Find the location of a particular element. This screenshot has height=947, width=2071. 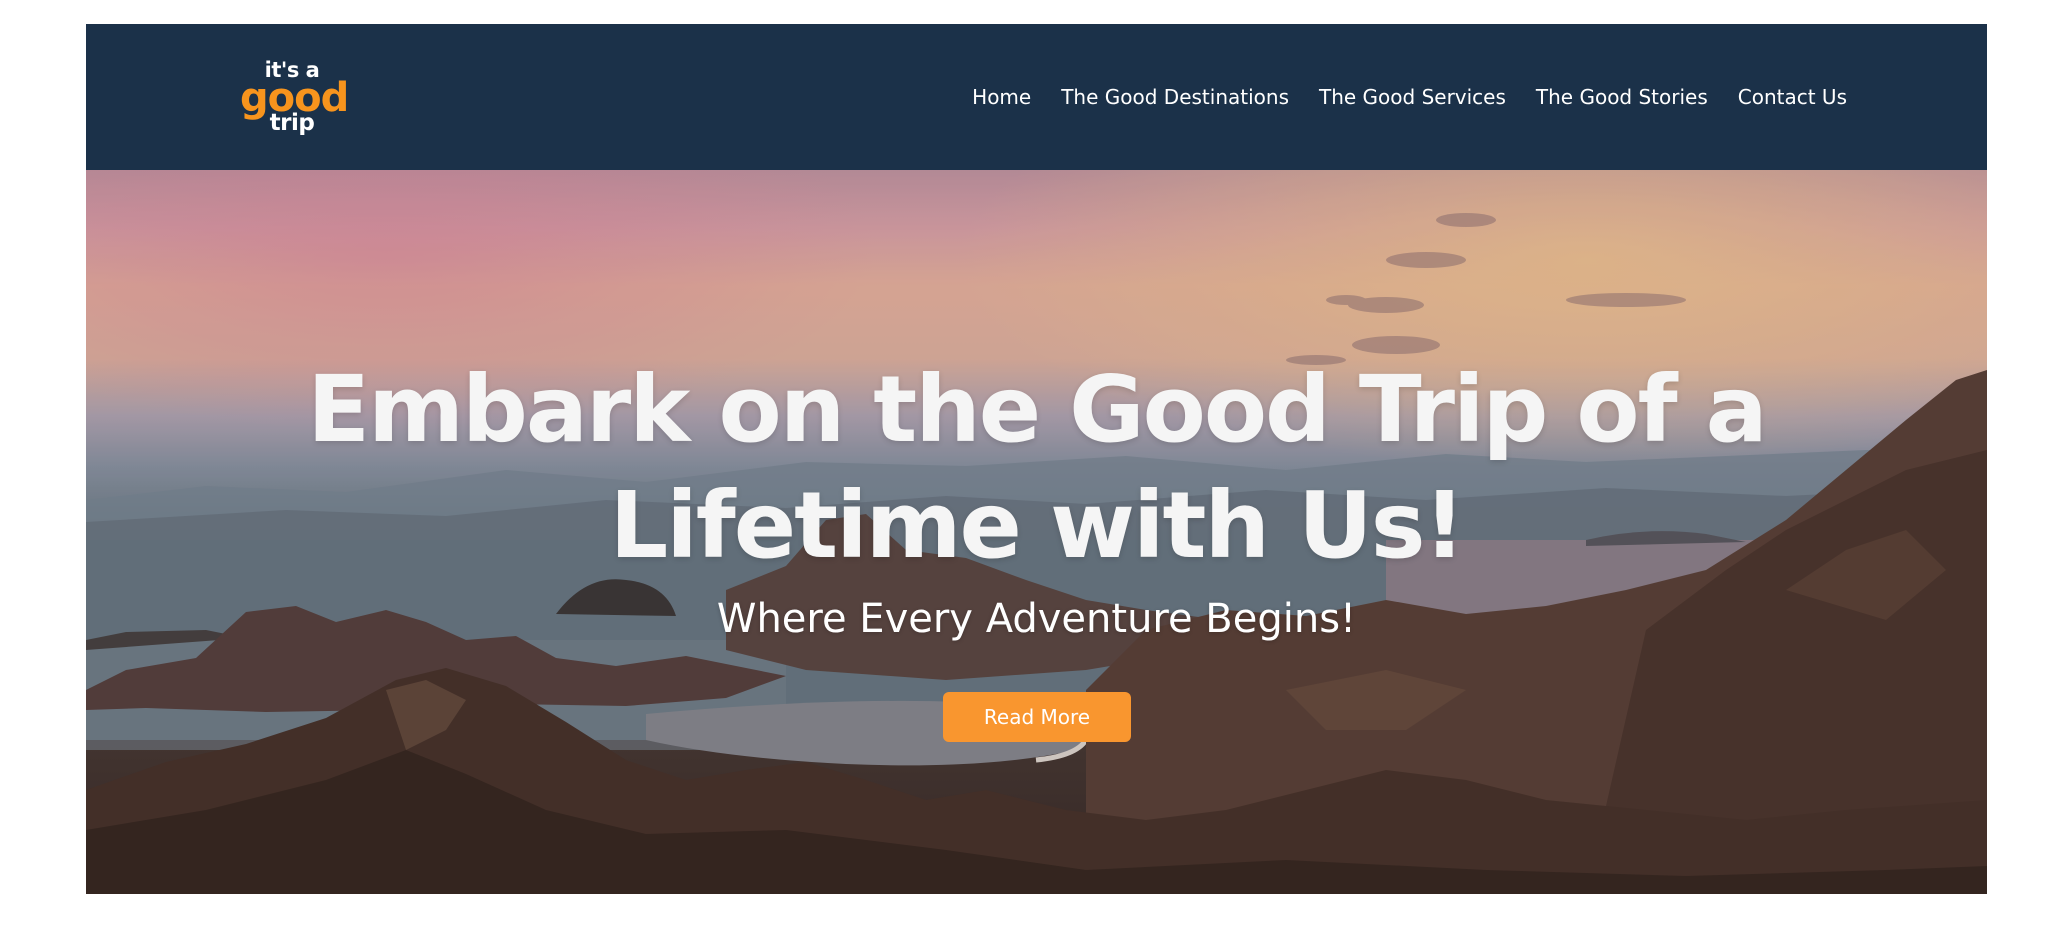

nav-link-destinations: The Good Destinations is located at coordinates (1175, 97).